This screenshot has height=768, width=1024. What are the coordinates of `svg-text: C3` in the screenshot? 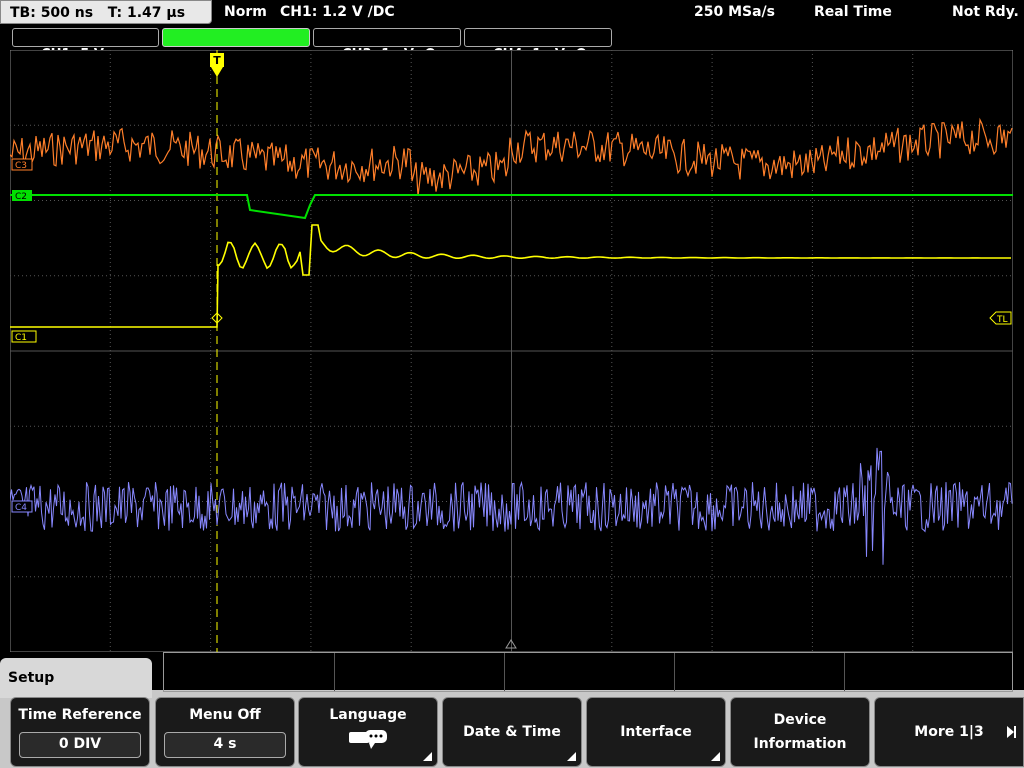 It's located at (21, 166).